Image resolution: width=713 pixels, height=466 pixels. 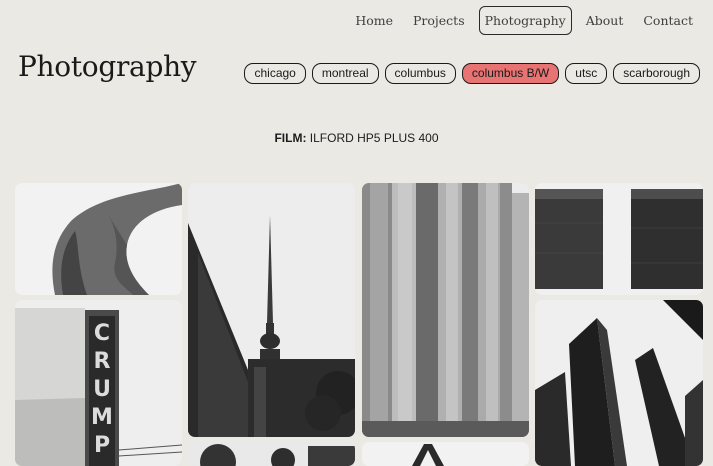 What do you see at coordinates (271, 454) in the screenshot?
I see `photo-tree-building` at bounding box center [271, 454].